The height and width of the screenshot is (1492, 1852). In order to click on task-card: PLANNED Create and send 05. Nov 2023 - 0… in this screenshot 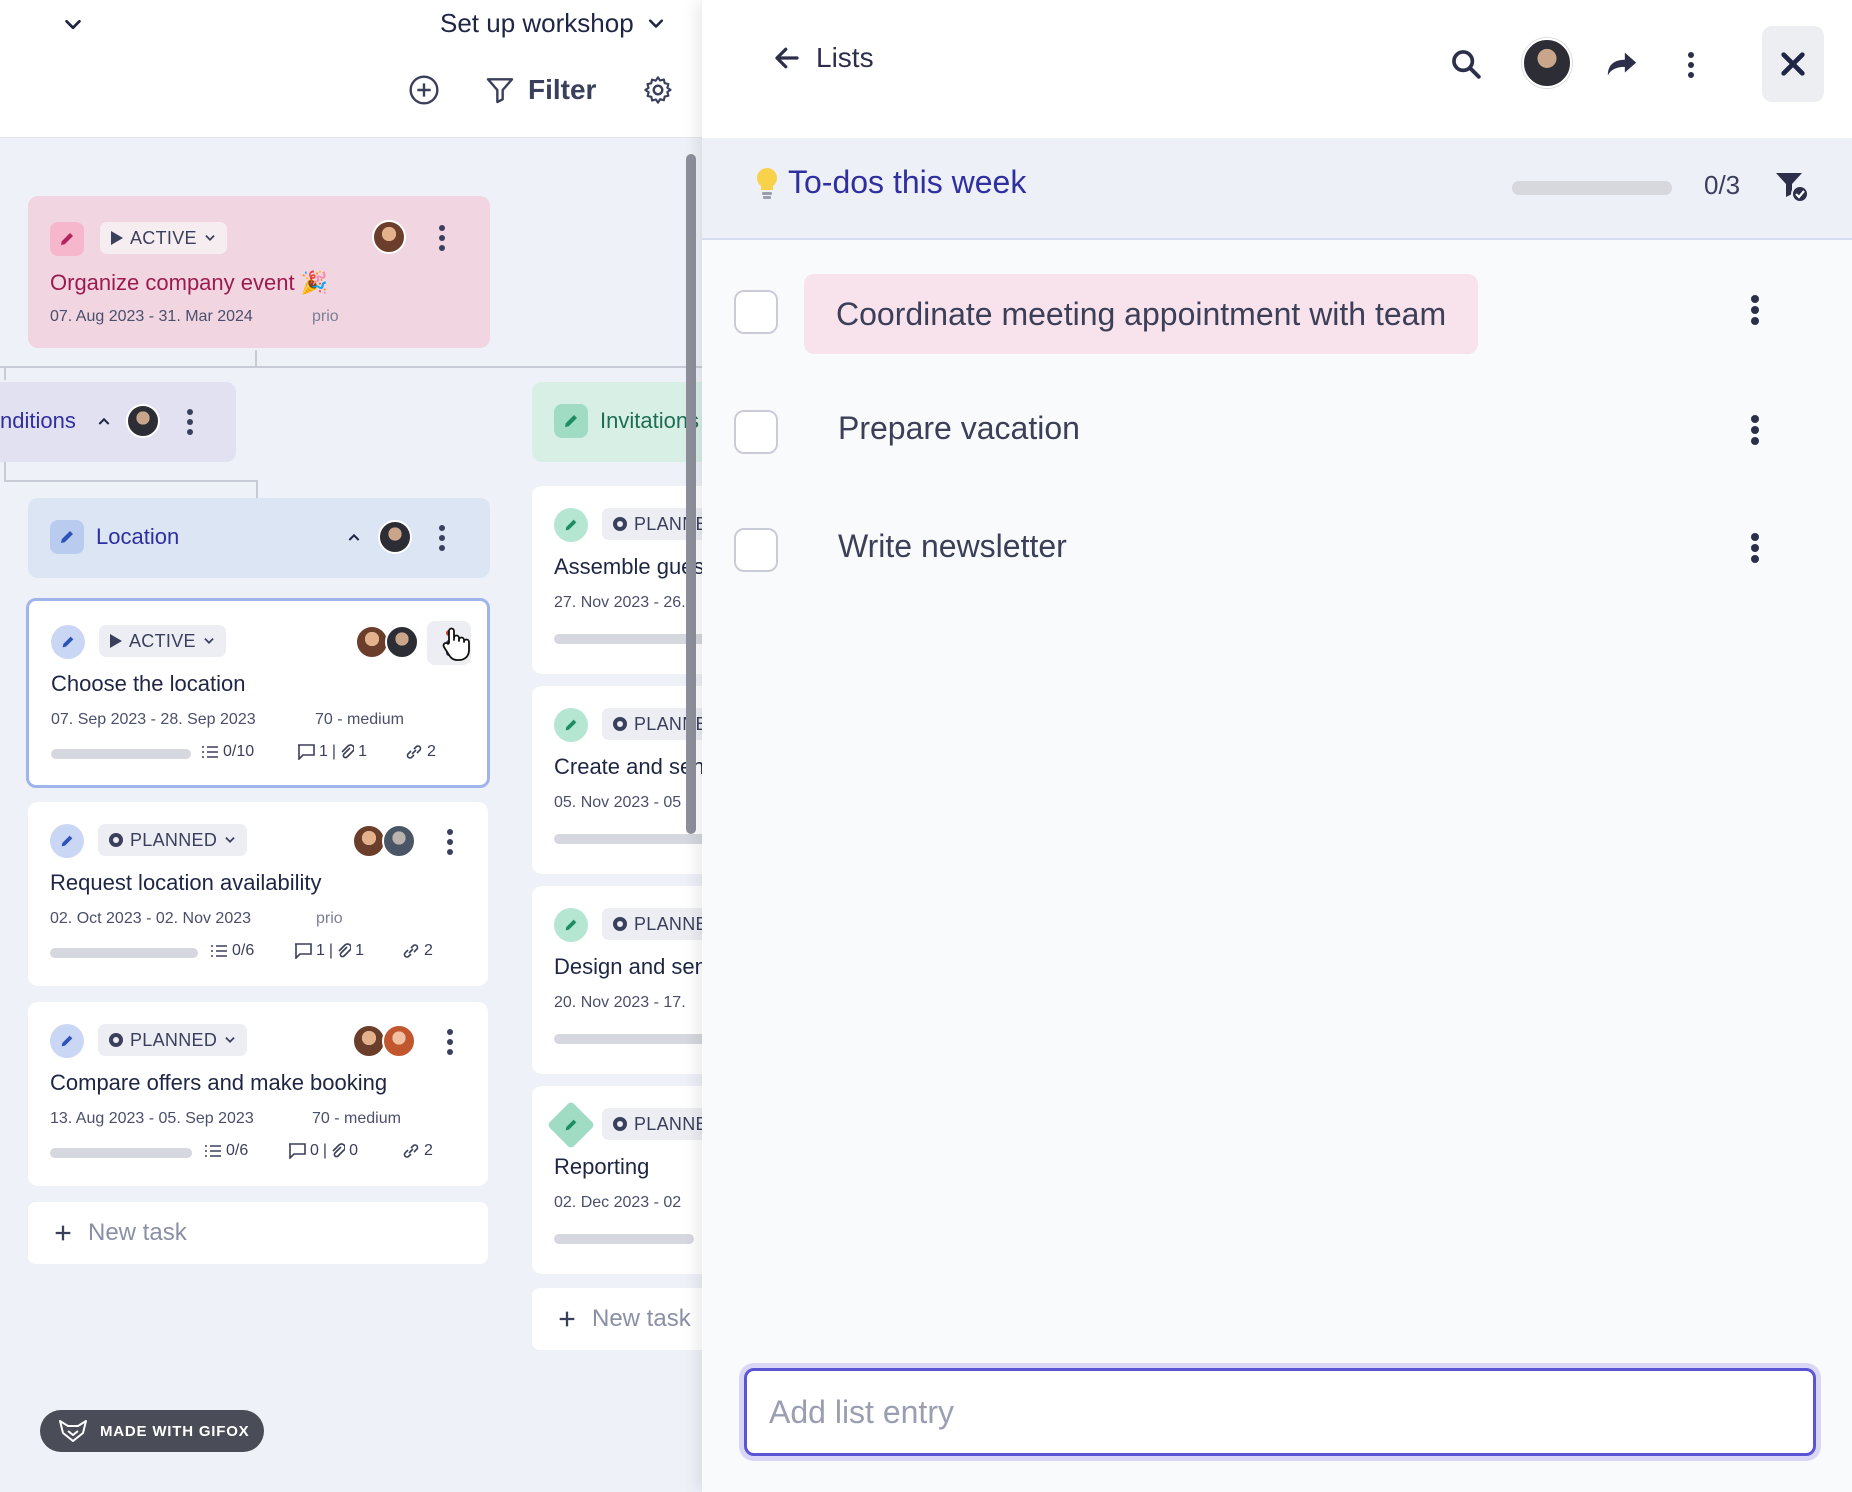, I will do `click(617, 780)`.